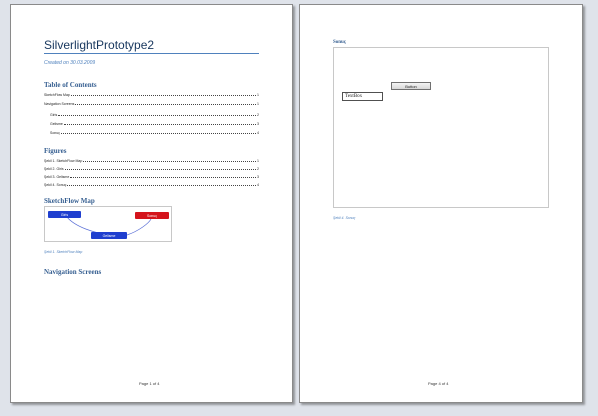 The width and height of the screenshot is (598, 416). What do you see at coordinates (109, 235) in the screenshot?
I see `map-node-gelisme: Gelisme` at bounding box center [109, 235].